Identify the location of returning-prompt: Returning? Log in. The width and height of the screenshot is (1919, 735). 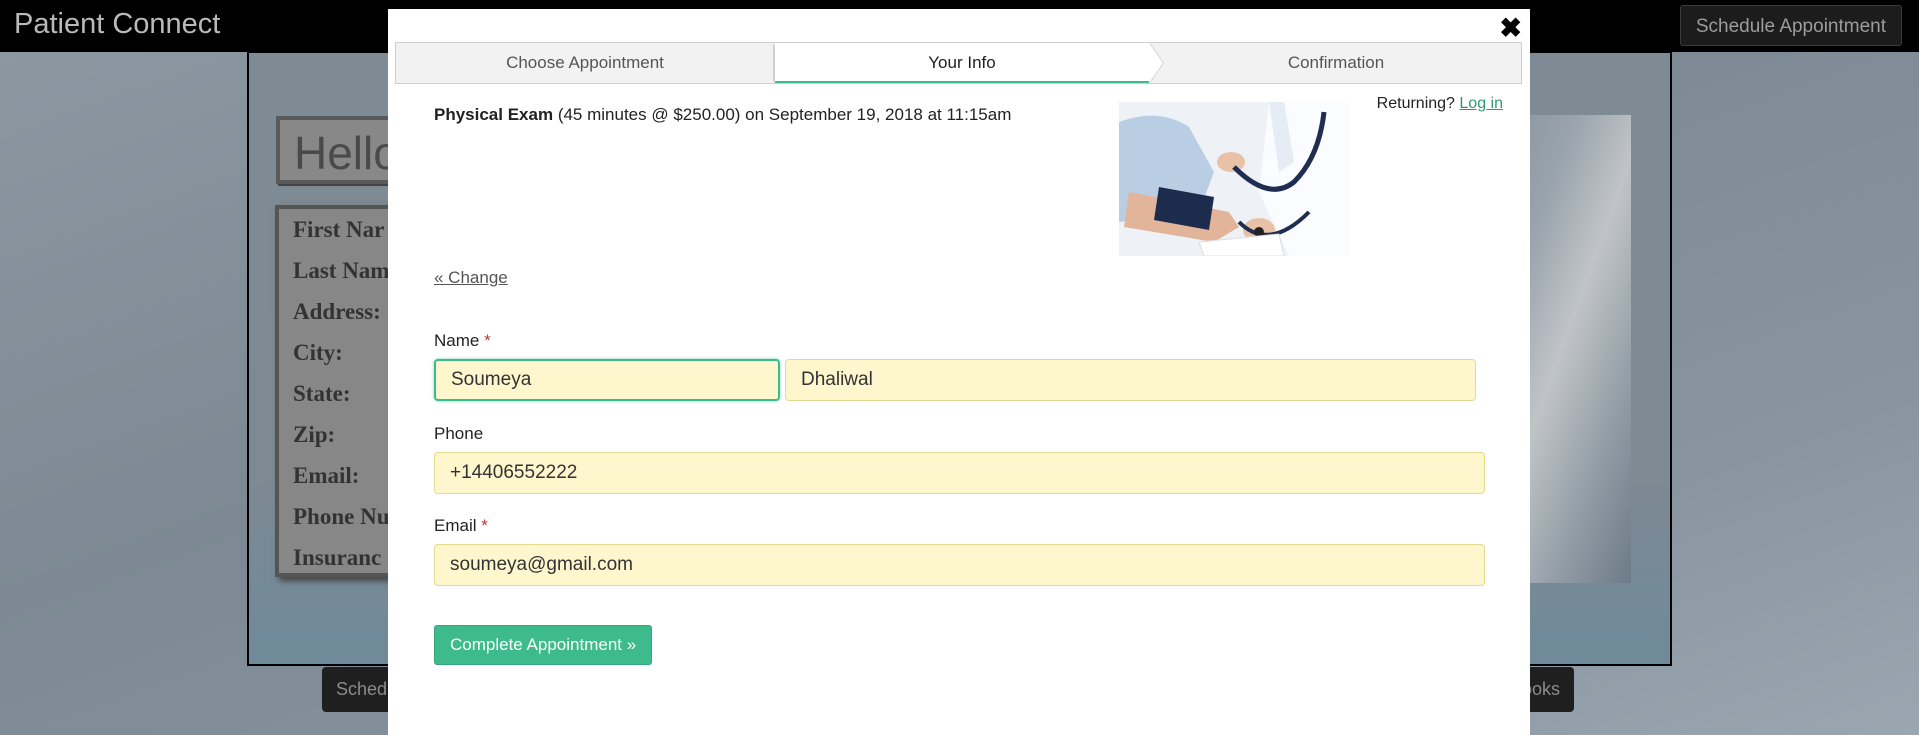
(1440, 104).